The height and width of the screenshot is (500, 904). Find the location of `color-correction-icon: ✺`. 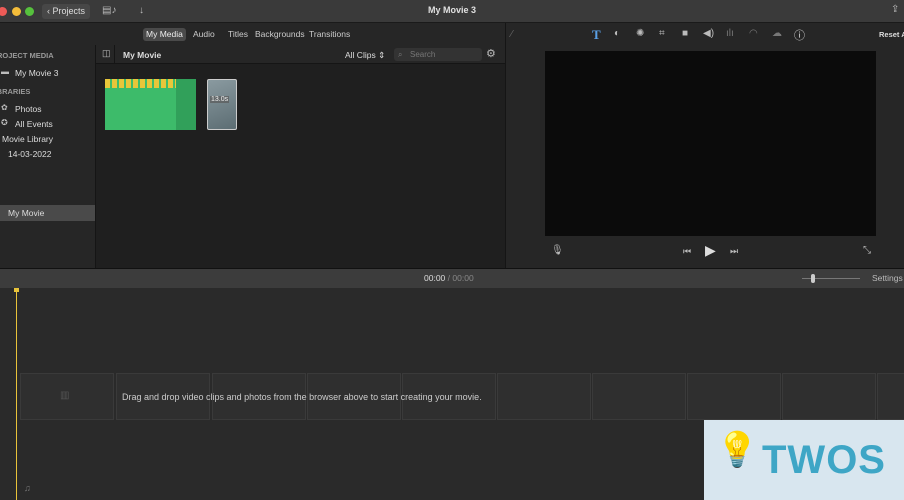

color-correction-icon: ✺ is located at coordinates (640, 33).